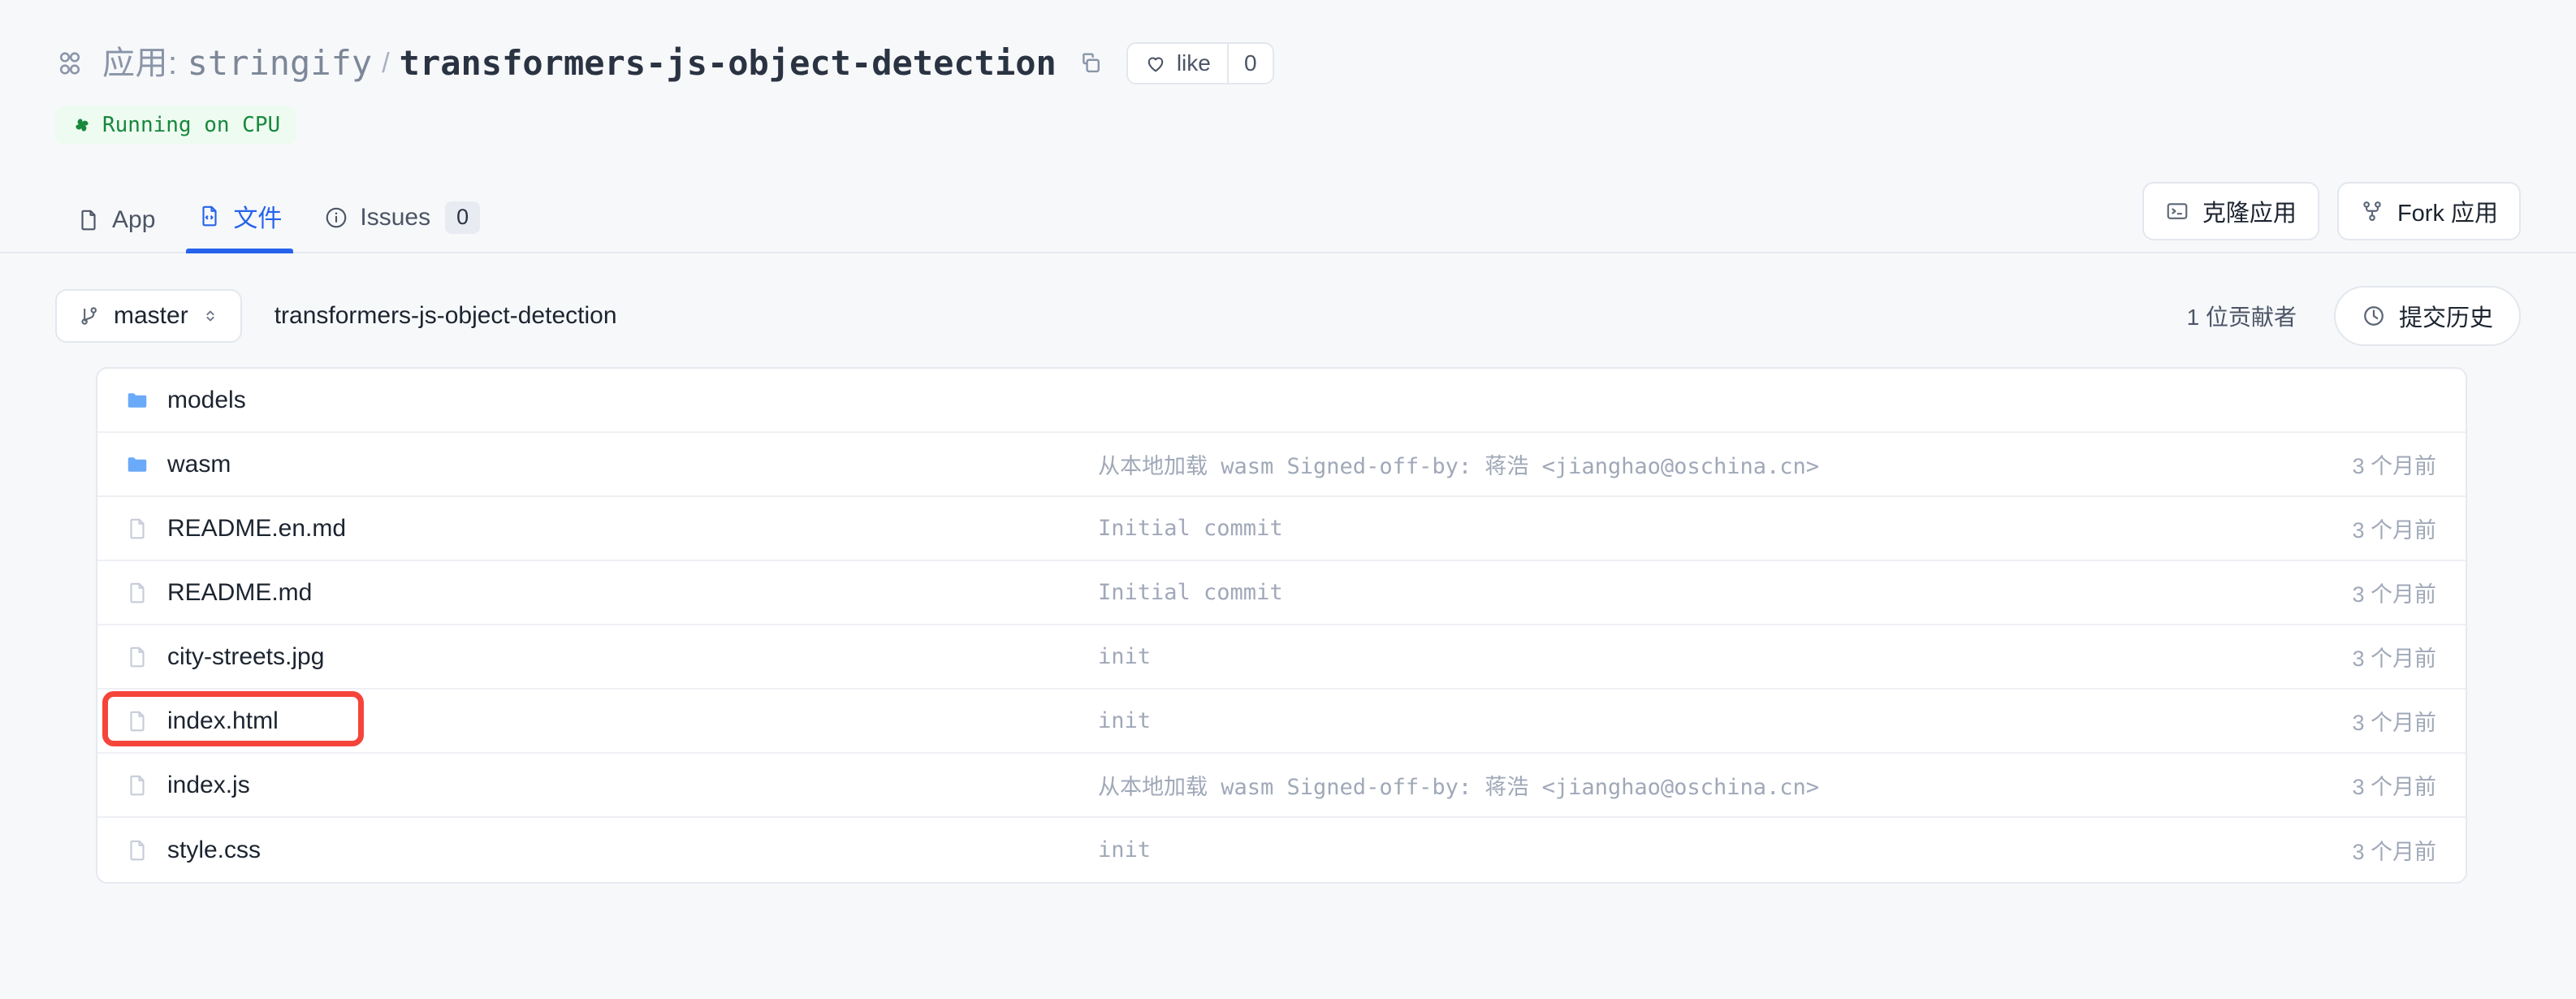 This screenshot has height=999, width=2576. Describe the element at coordinates (134, 219) in the screenshot. I see `tab-app-label: App` at that location.